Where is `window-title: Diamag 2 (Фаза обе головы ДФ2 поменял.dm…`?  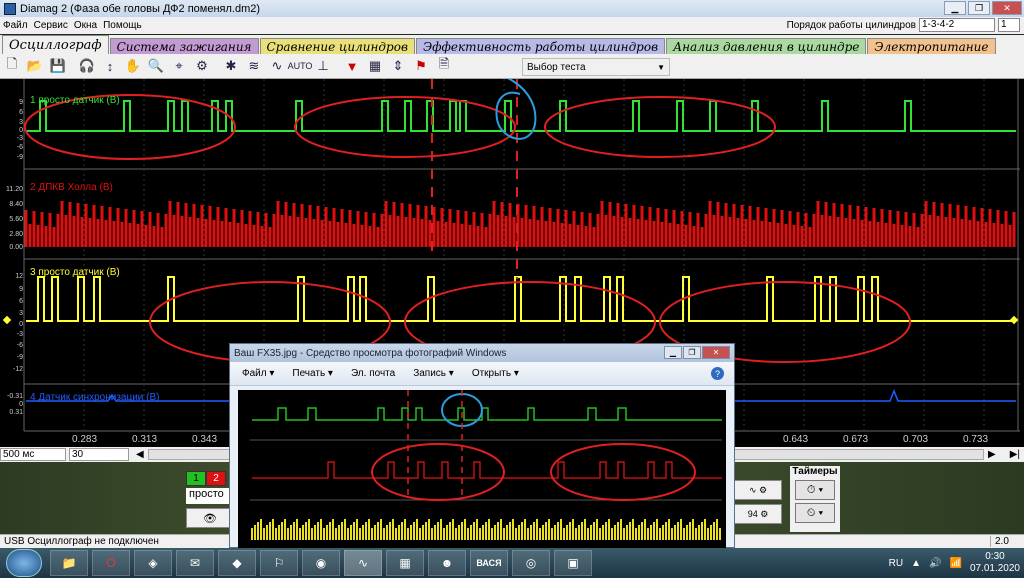 window-title: Diamag 2 (Фаза обе головы ДФ2 поменял.dm… is located at coordinates (140, 8).